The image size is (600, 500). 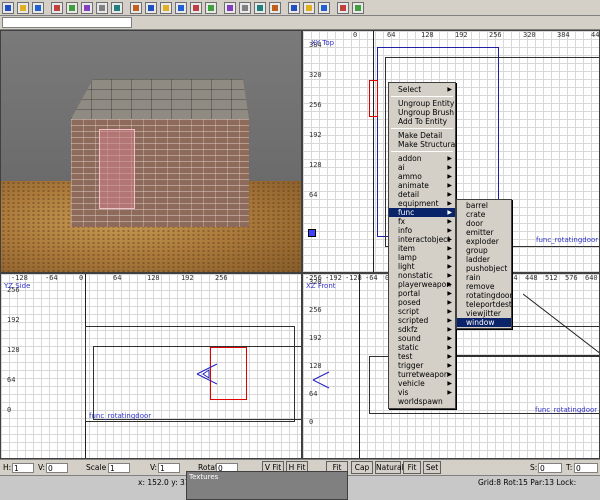 I want to click on hide-icon, so click(x=275, y=7).